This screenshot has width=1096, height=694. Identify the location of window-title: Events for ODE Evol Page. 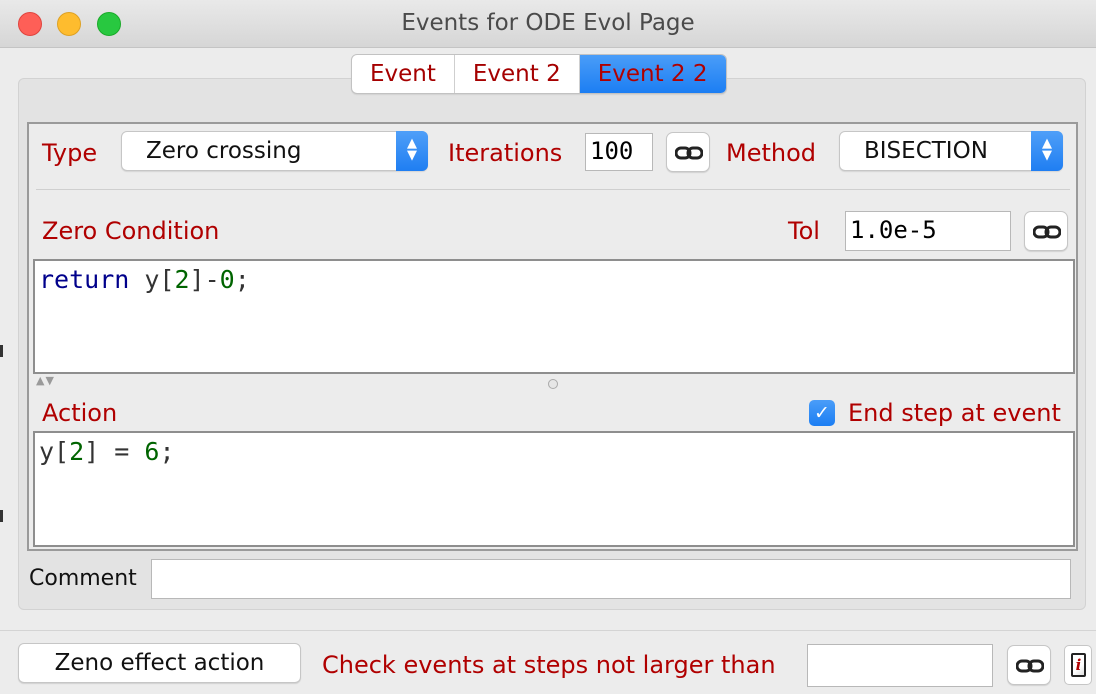
(548, 23).